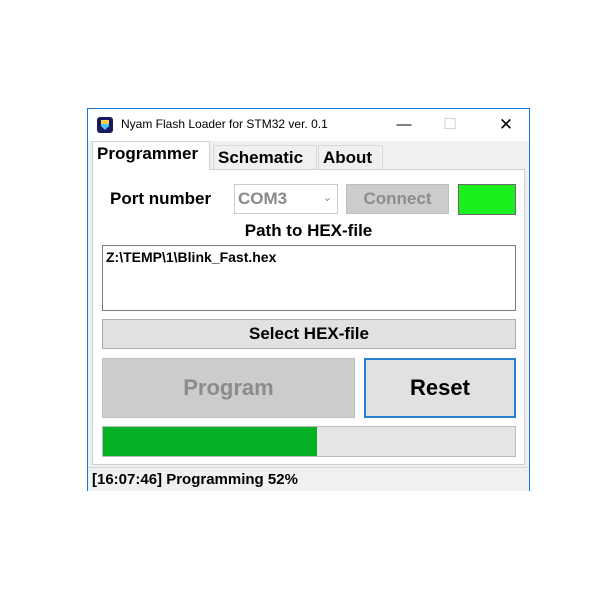  What do you see at coordinates (195, 479) in the screenshot?
I see `status-message: [16:07:46] Programming 52%` at bounding box center [195, 479].